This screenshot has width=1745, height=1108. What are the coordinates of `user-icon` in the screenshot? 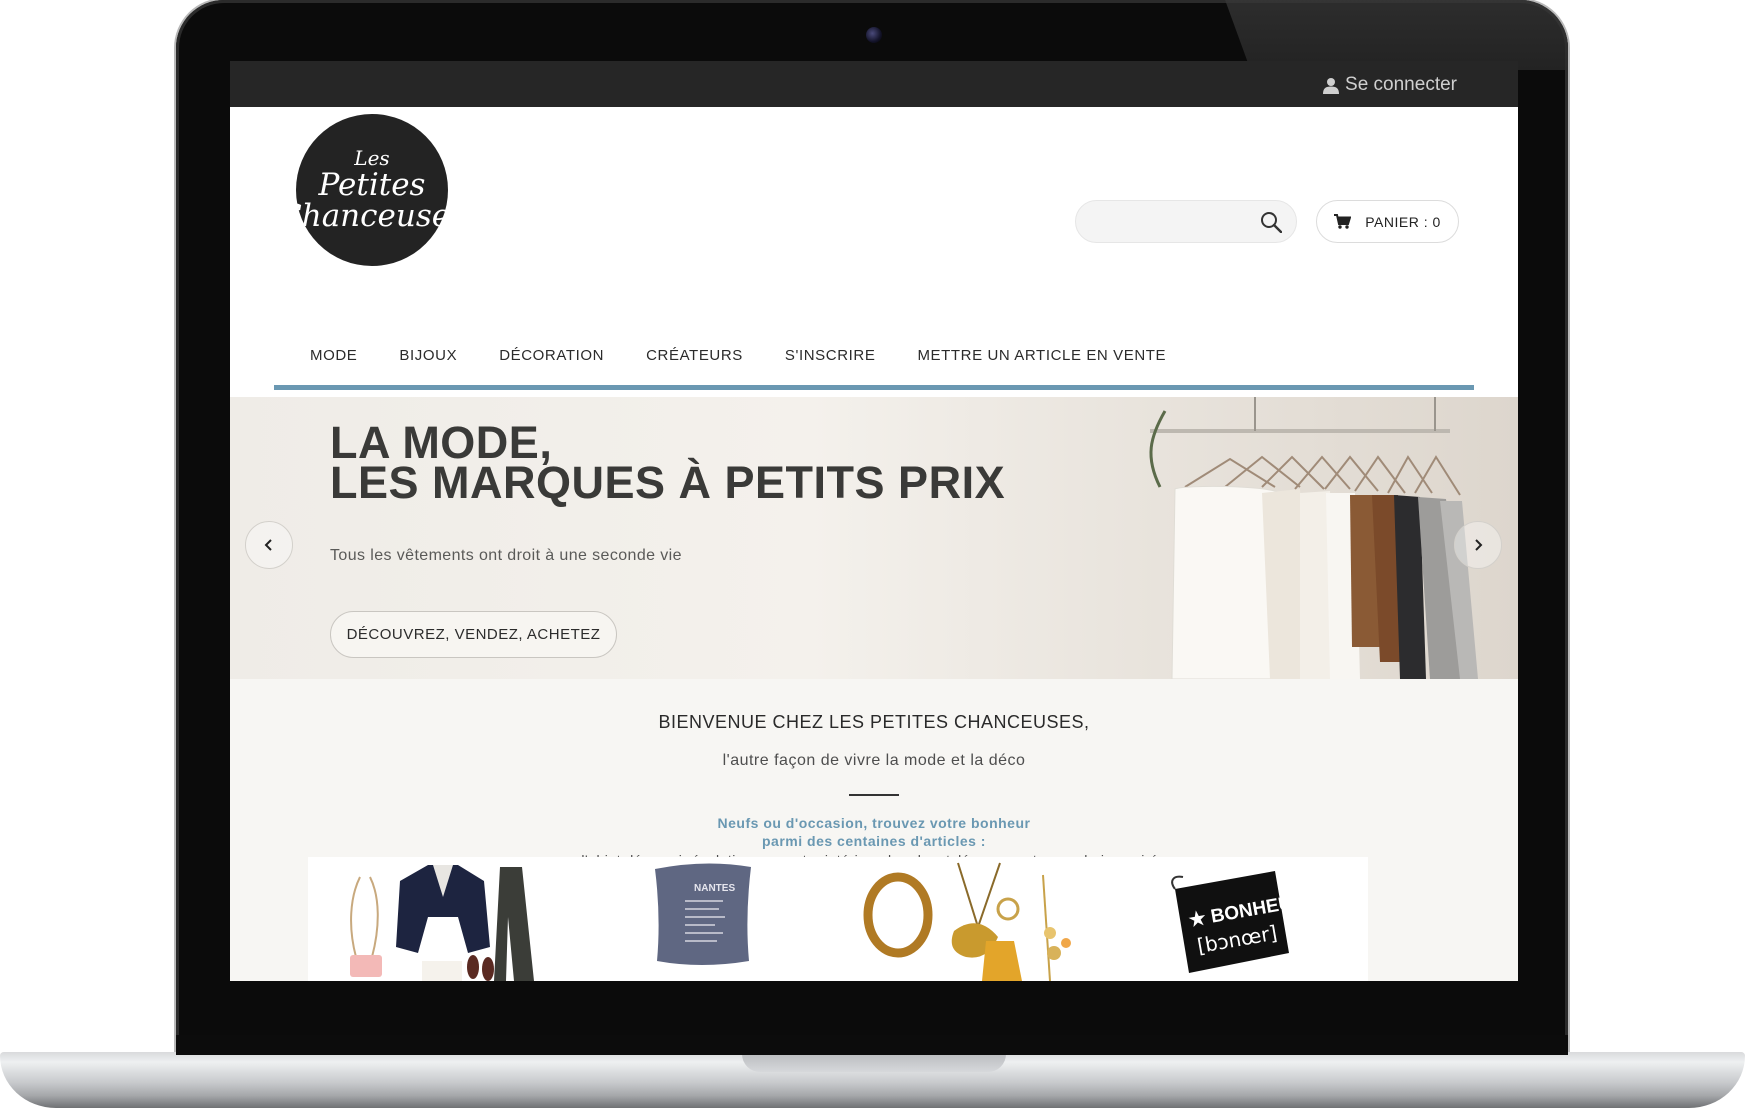 It's located at (1331, 85).